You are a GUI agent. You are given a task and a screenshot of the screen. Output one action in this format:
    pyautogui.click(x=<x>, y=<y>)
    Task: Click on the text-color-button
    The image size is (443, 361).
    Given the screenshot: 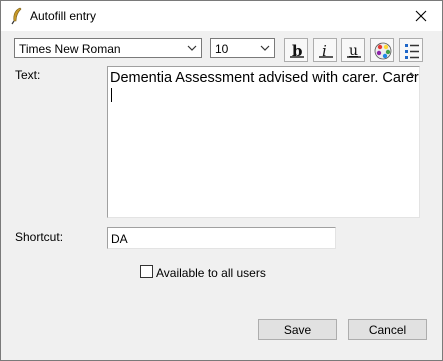 What is the action you would take?
    pyautogui.click(x=382, y=50)
    